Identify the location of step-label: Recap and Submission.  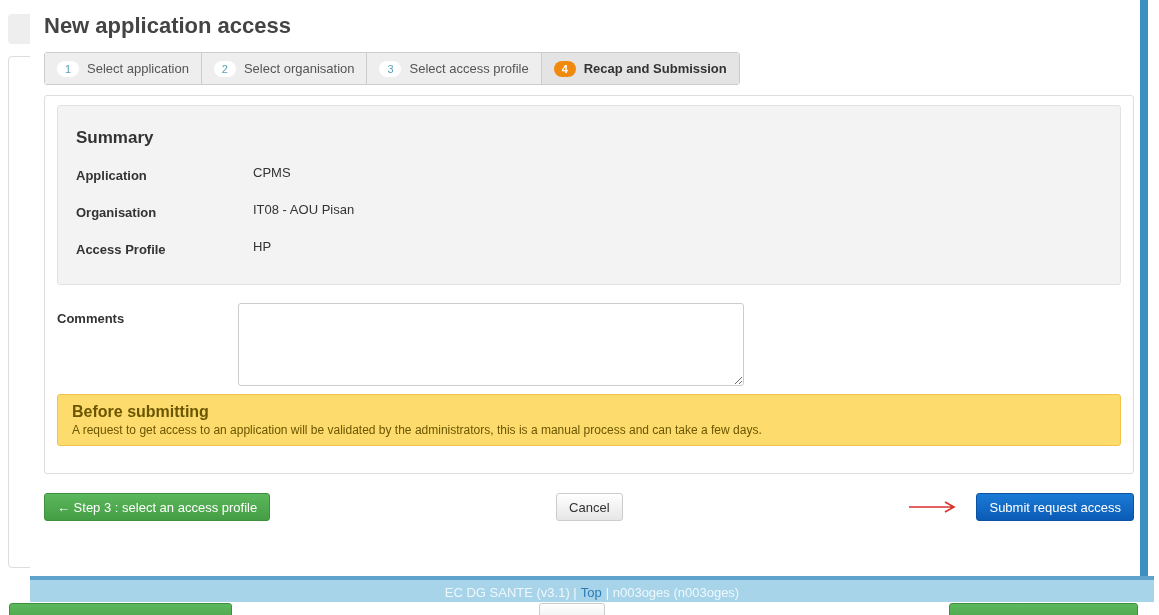
(655, 68).